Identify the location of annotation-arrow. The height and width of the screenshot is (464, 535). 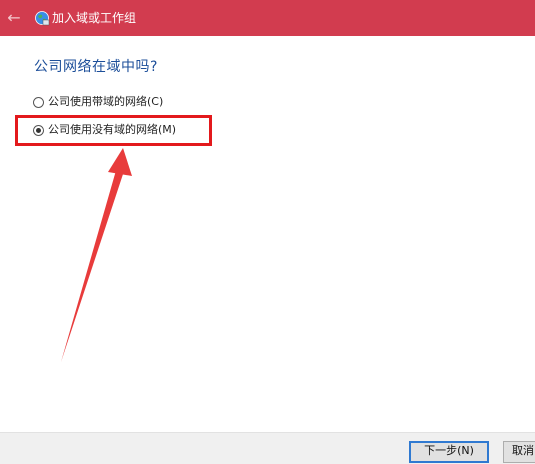
(96, 255).